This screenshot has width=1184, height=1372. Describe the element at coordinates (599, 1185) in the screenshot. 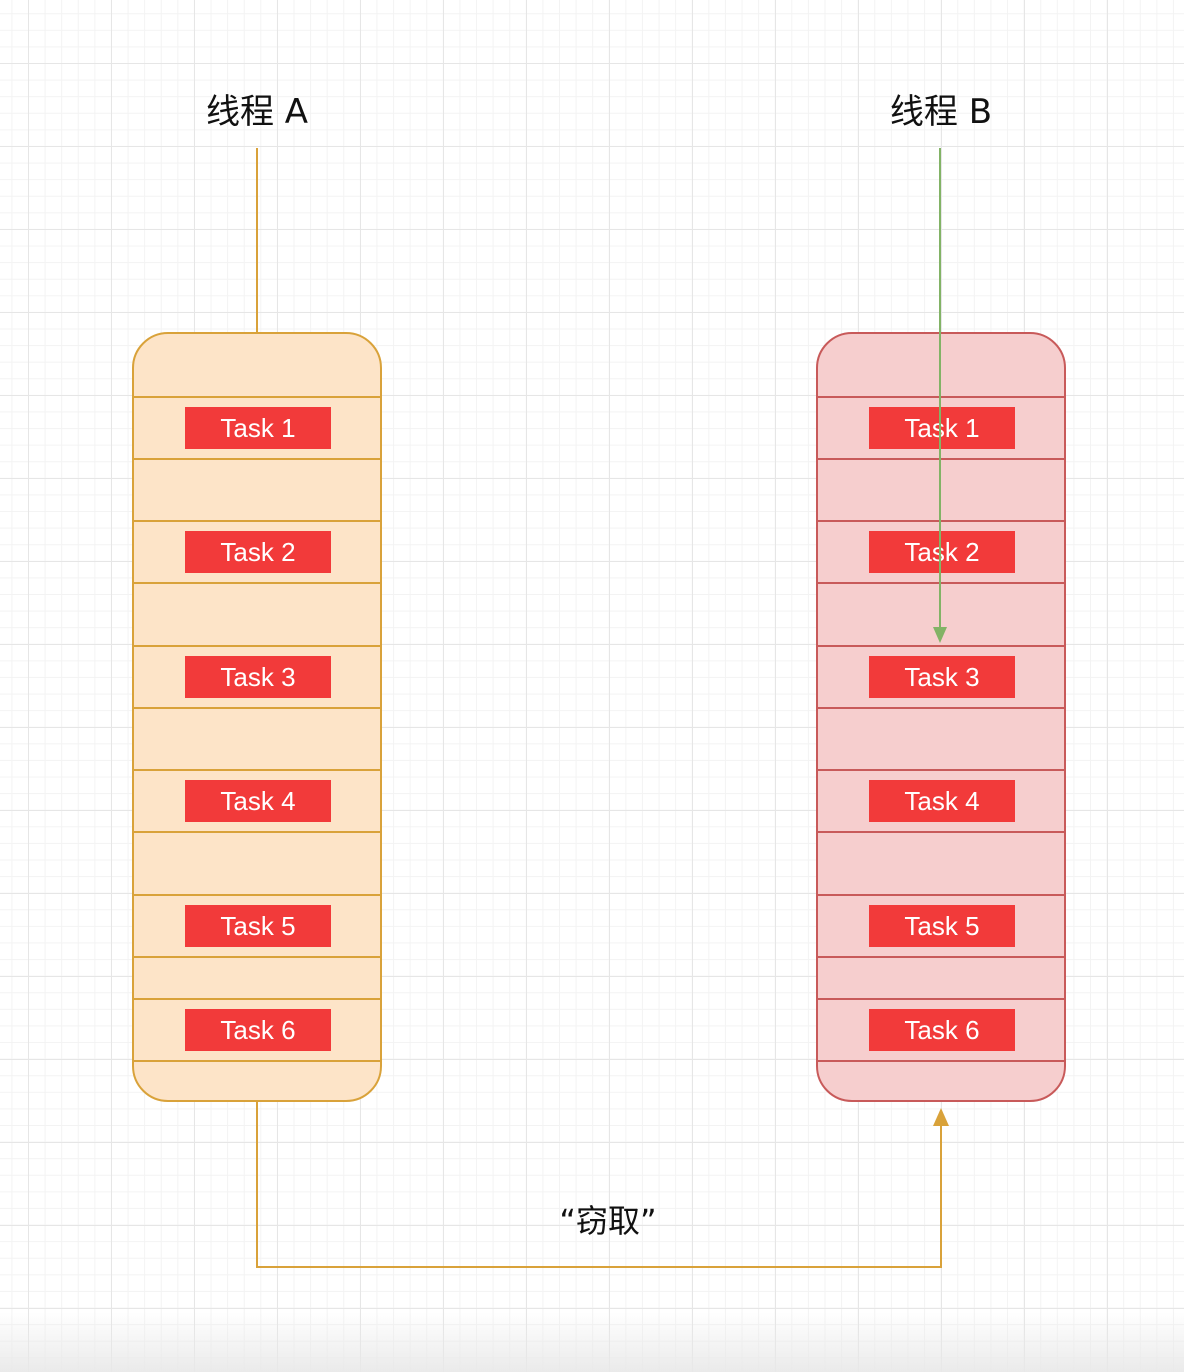

I see `steal-arrow-line` at that location.